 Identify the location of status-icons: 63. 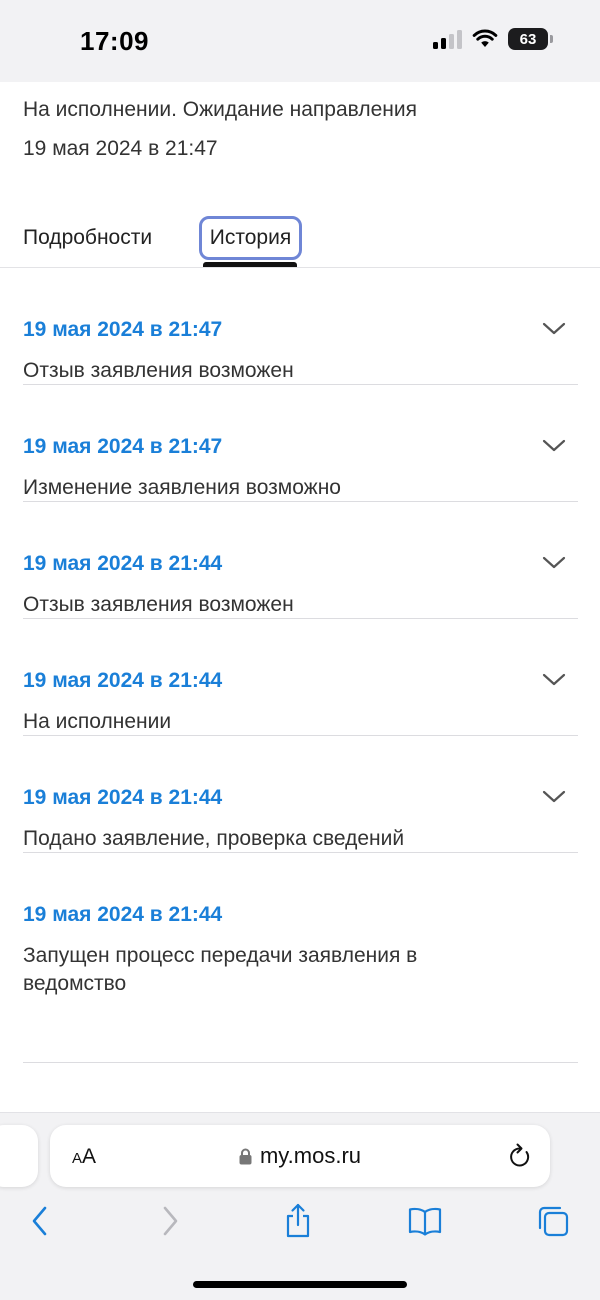
(493, 39).